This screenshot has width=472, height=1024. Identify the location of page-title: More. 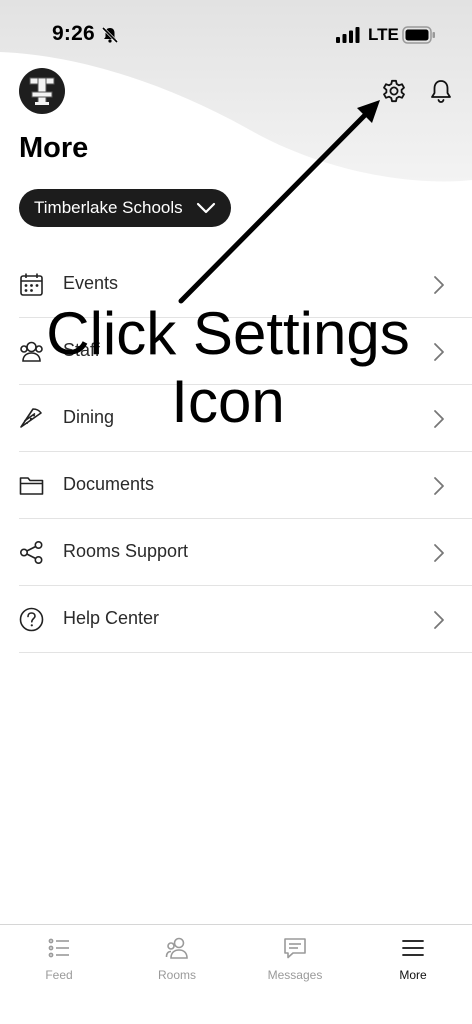
(54, 148).